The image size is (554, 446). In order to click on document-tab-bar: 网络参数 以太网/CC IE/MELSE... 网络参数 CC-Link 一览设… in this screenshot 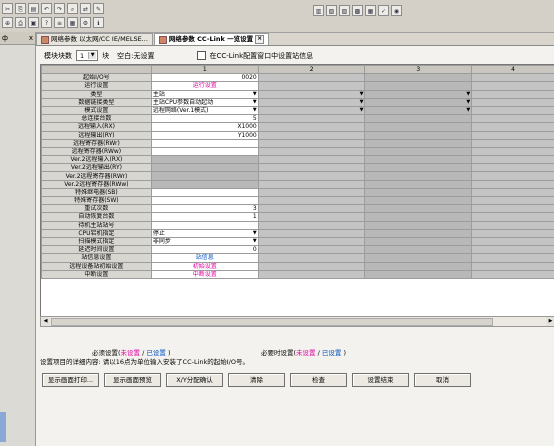, I will do `click(295, 39)`.